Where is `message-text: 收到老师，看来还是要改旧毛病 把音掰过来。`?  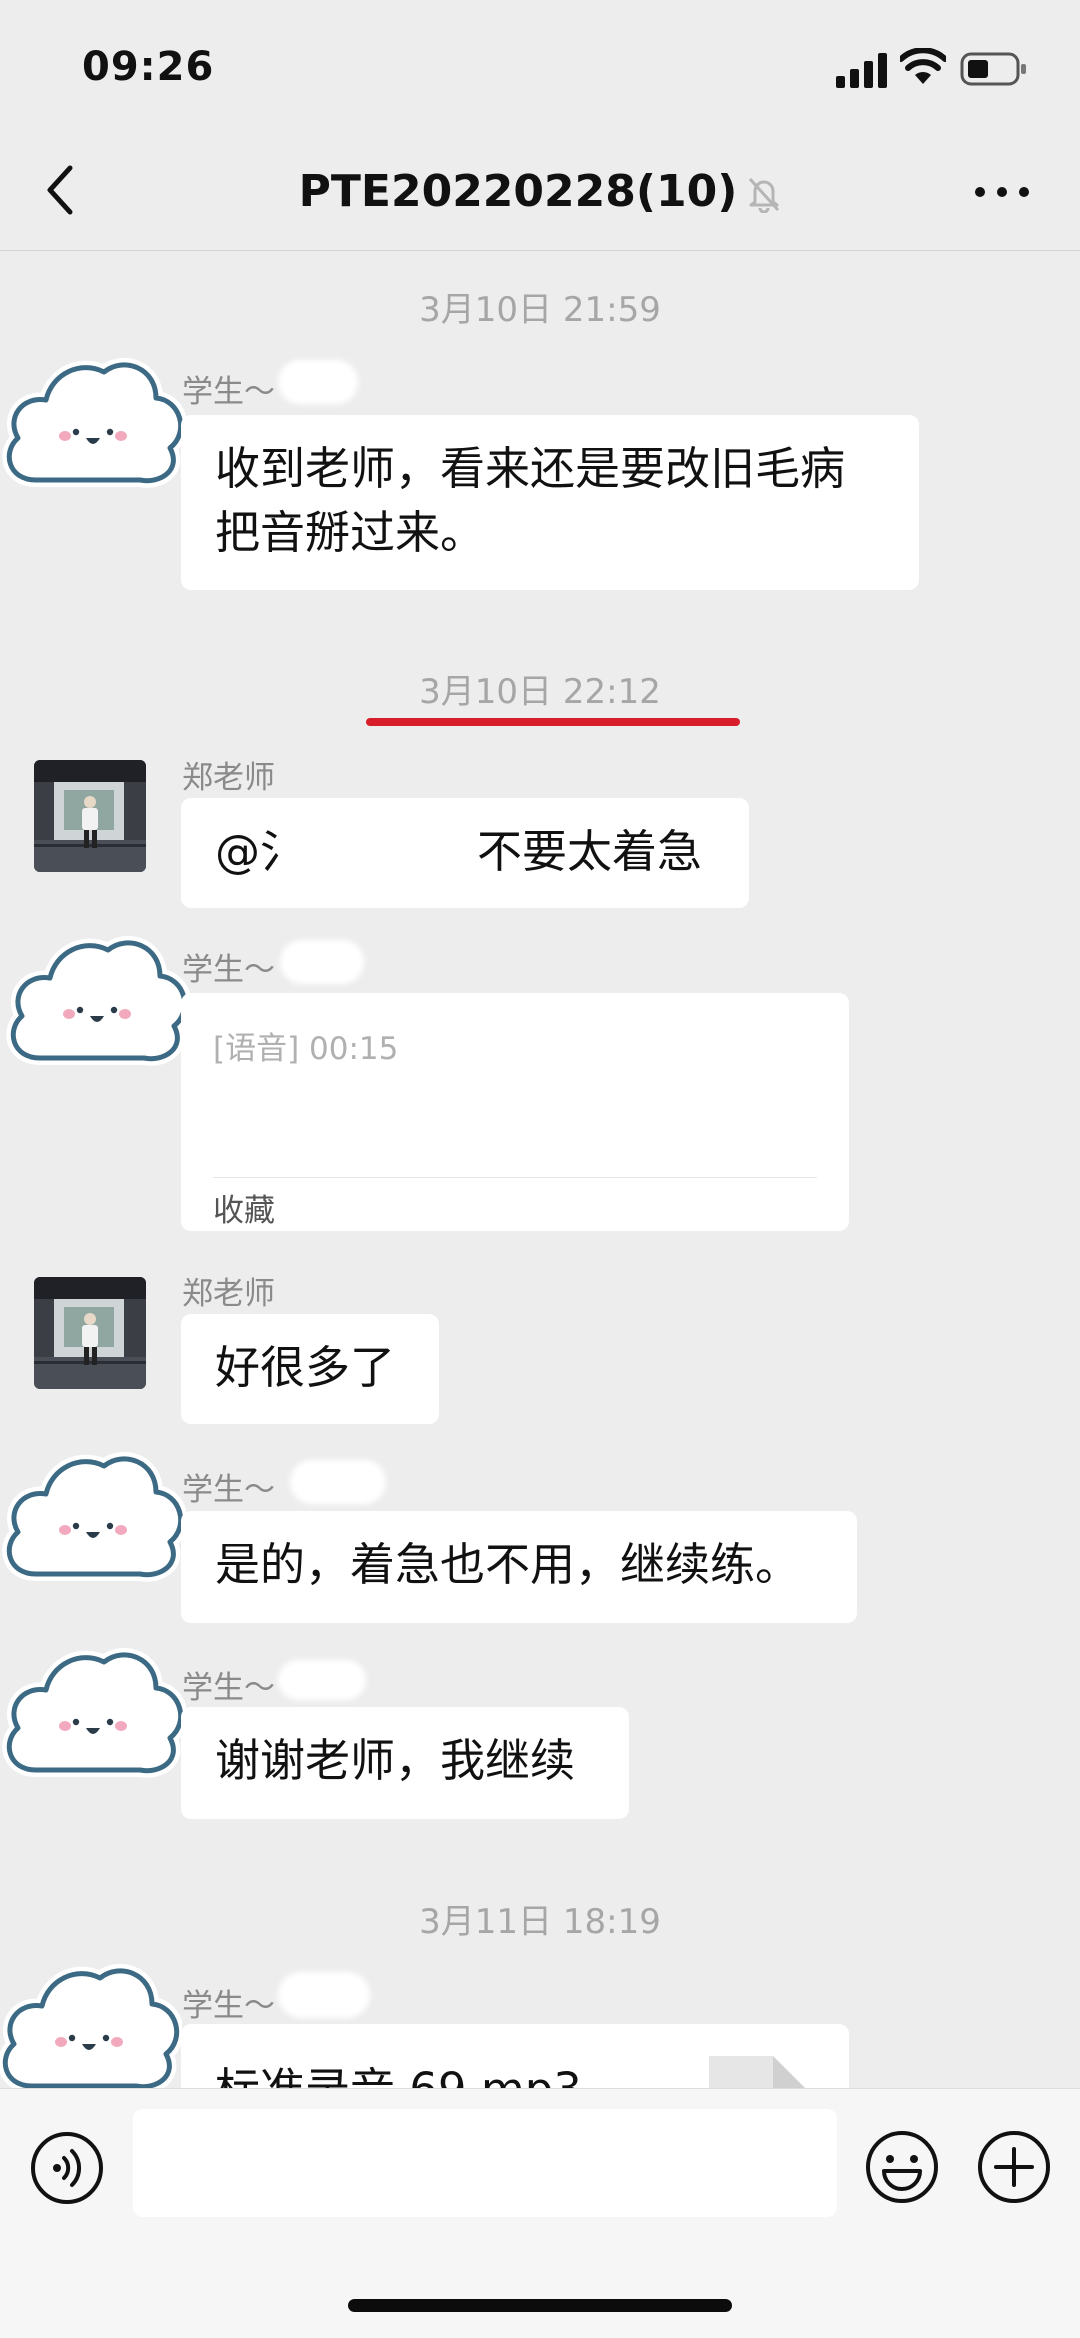 message-text: 收到老师，看来还是要改旧毛病 把音掰过来。 is located at coordinates (530, 501).